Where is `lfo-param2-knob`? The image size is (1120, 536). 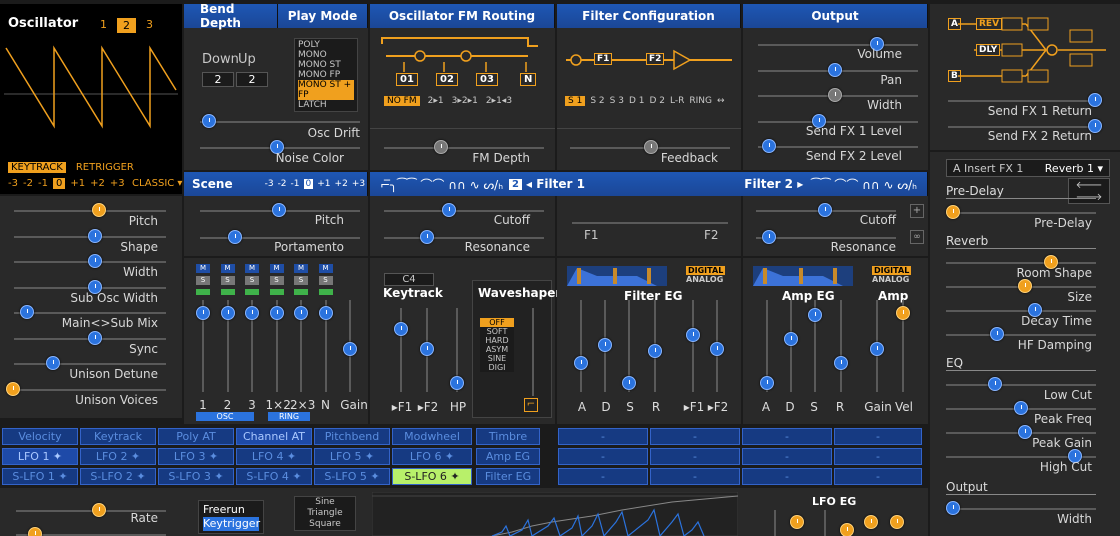 lfo-param2-knob is located at coordinates (35, 531).